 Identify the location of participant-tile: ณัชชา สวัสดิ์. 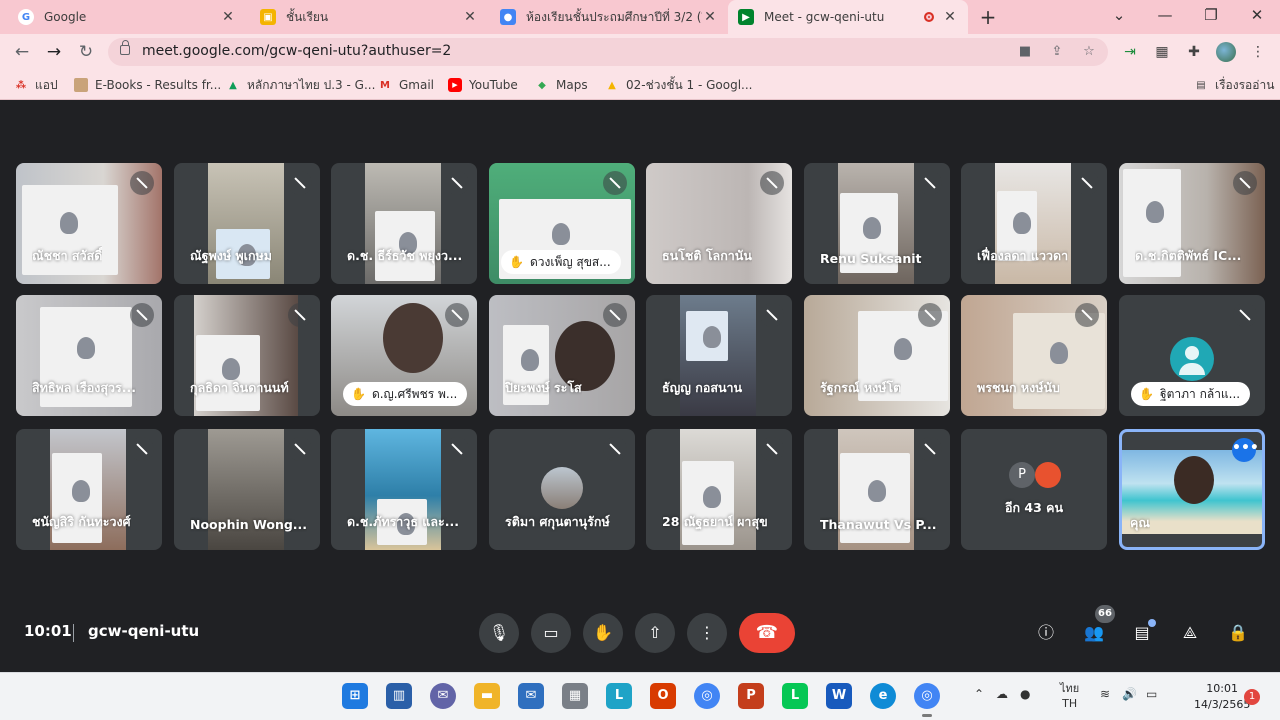
(89, 223).